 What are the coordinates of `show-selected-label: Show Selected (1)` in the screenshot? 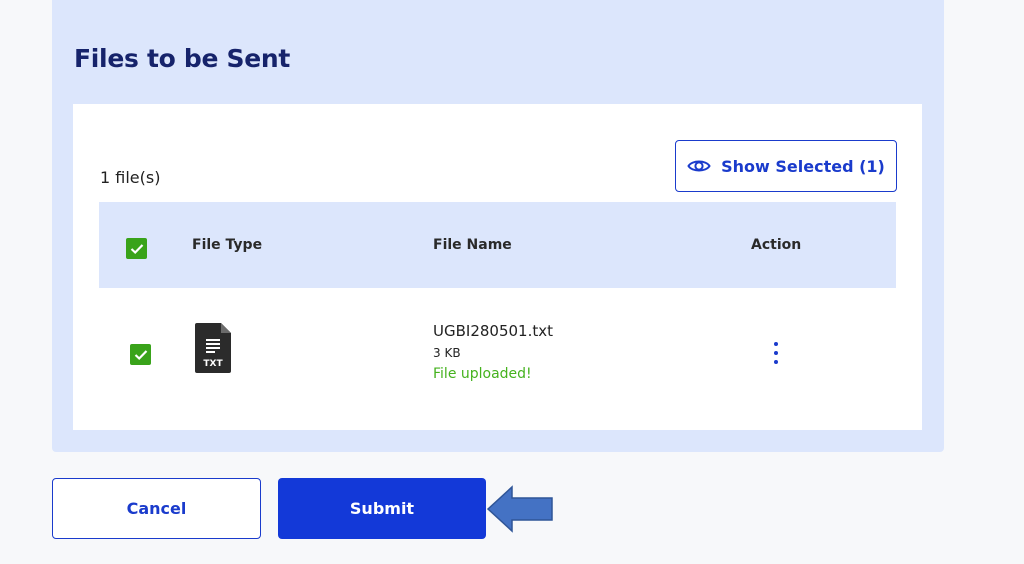 It's located at (803, 166).